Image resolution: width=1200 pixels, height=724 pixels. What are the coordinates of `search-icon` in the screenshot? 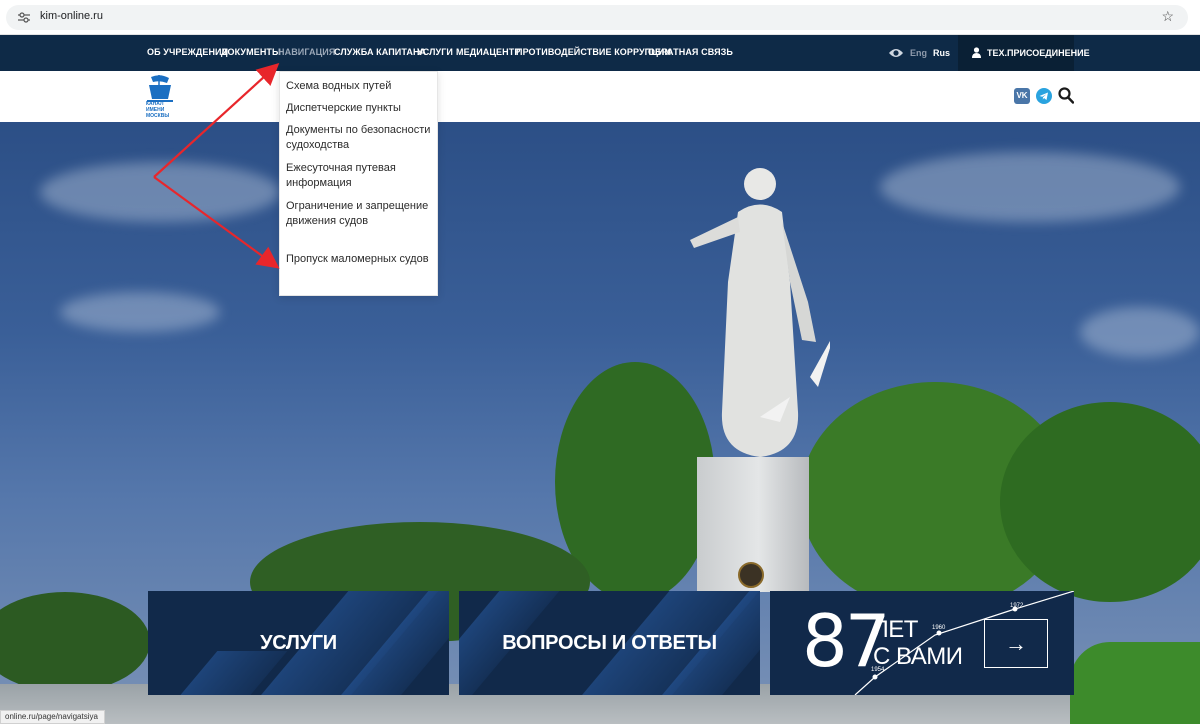 It's located at (1066, 95).